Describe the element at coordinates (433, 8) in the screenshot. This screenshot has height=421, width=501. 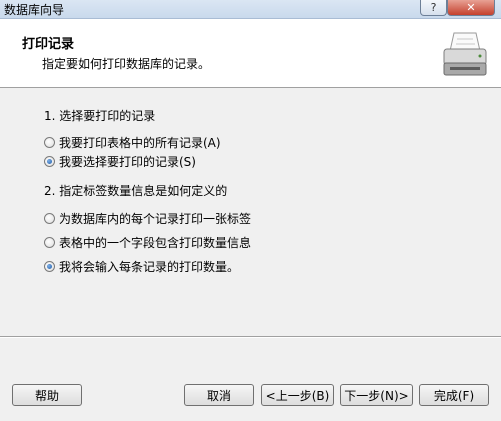
I see `help-icon: ?` at that location.